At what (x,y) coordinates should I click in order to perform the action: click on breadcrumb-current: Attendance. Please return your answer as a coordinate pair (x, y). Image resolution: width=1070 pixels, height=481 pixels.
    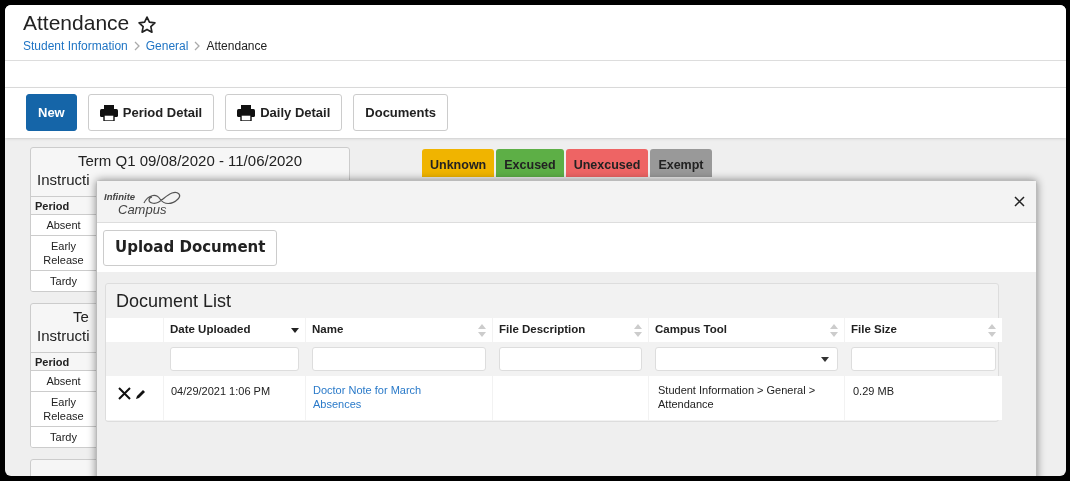
    Looking at the image, I should click on (237, 46).